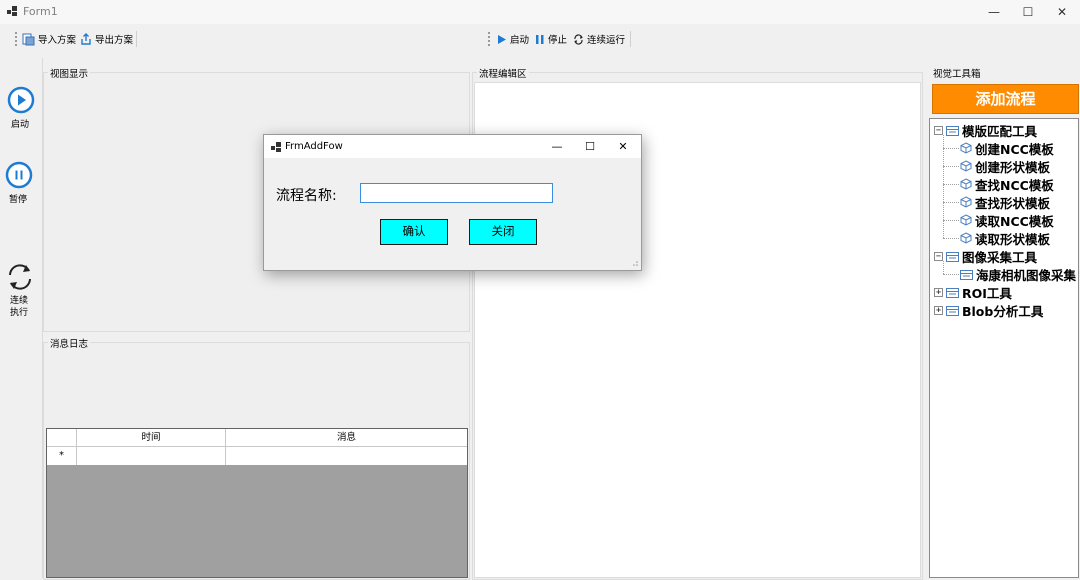 The height and width of the screenshot is (580, 1080). Describe the element at coordinates (57, 40) in the screenshot. I see `import-scheme-label: 导入方案` at that location.